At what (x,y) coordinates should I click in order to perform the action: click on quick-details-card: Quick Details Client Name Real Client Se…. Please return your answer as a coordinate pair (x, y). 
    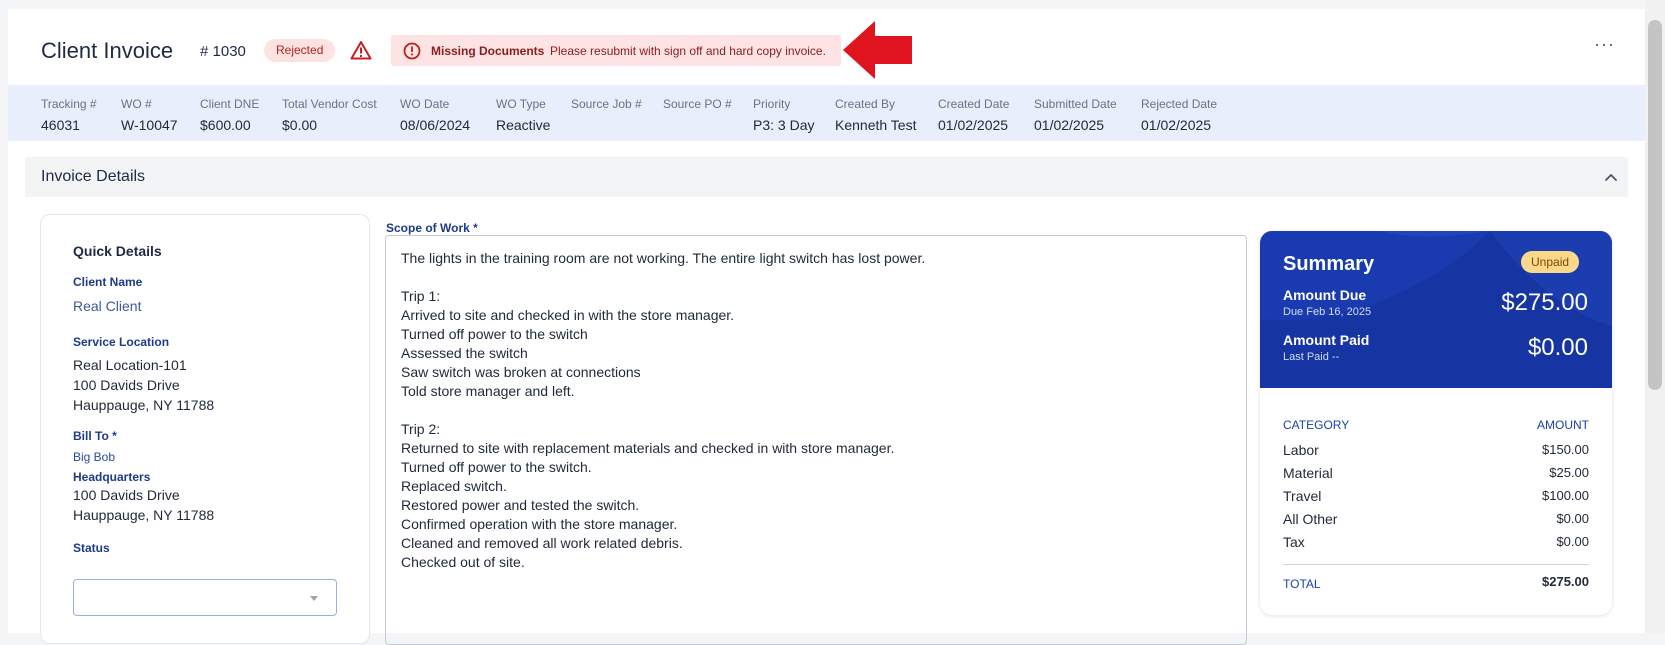
    Looking at the image, I should click on (205, 429).